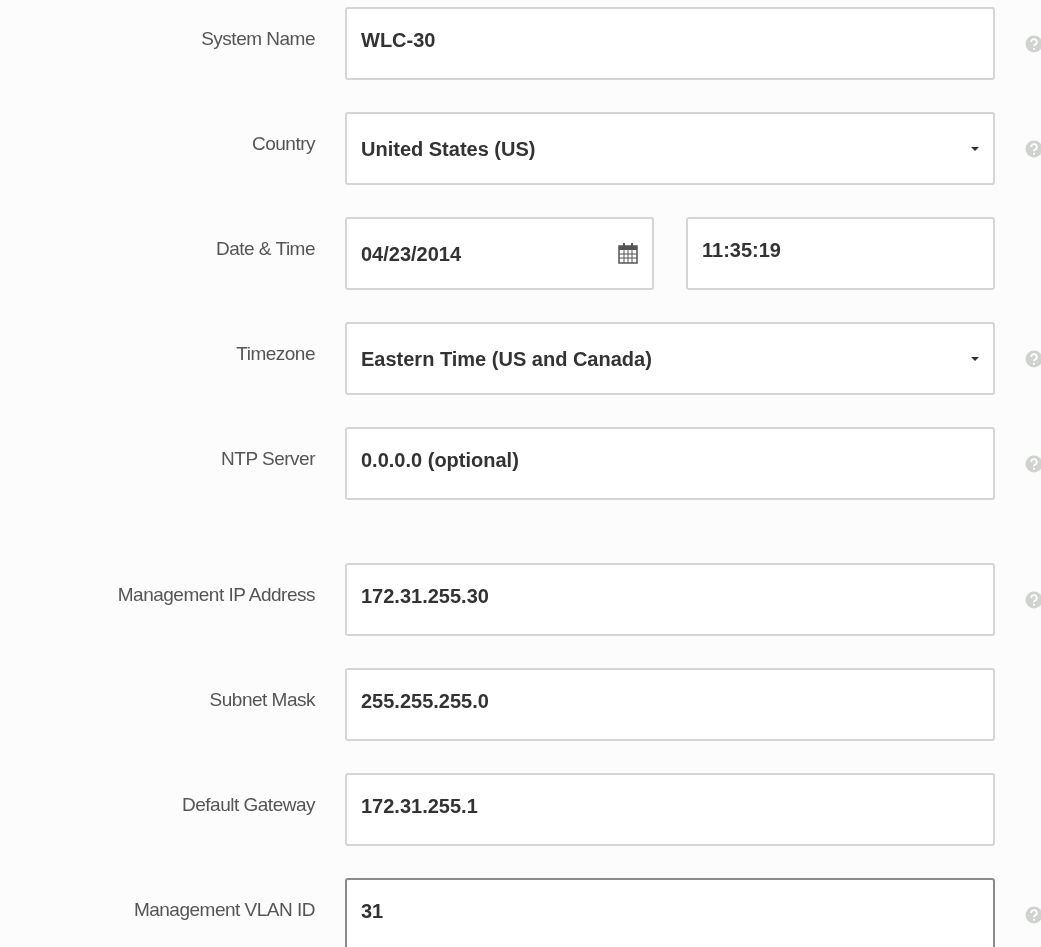 Image resolution: width=1041 pixels, height=947 pixels. What do you see at coordinates (265, 249) in the screenshot?
I see `field-label: Date & Time` at bounding box center [265, 249].